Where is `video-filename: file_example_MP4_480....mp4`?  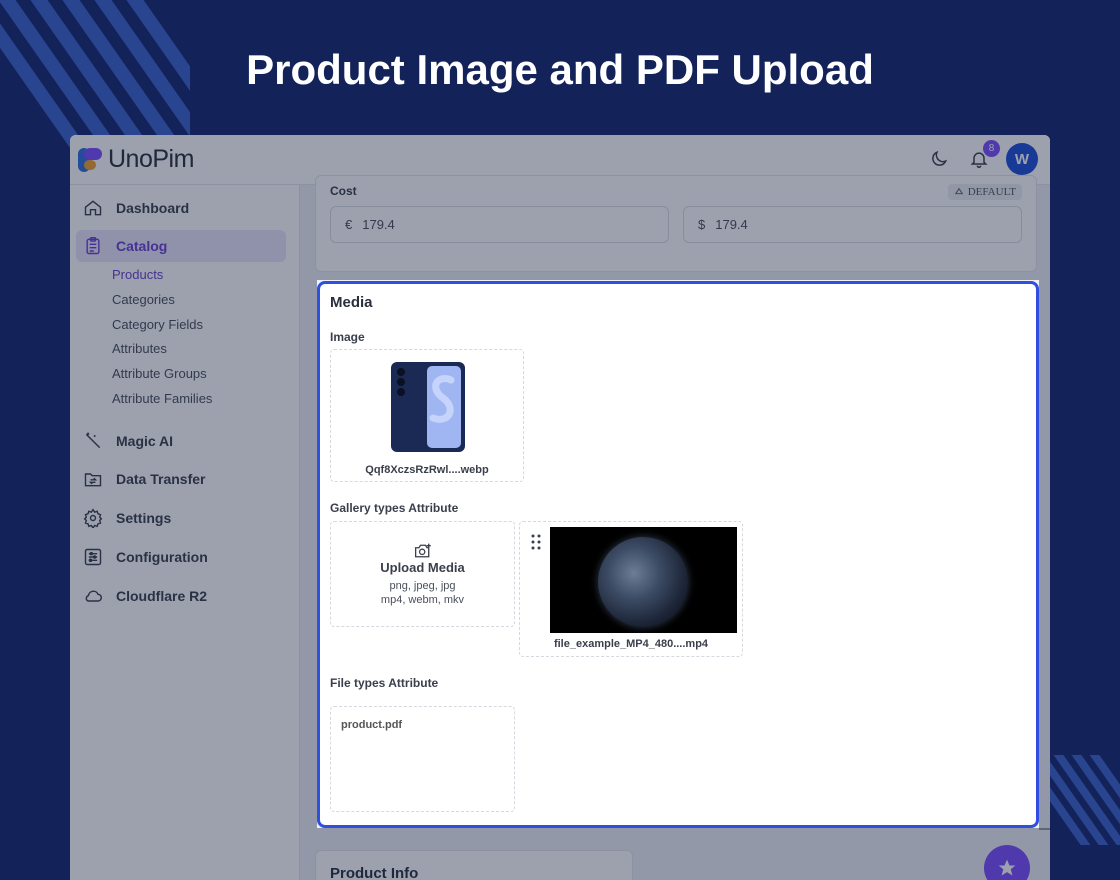
video-filename: file_example_MP4_480....mp4 is located at coordinates (631, 644).